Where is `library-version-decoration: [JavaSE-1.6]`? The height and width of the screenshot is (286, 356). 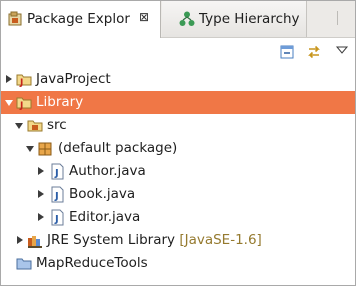 library-version-decoration: [JavaSE-1.6] is located at coordinates (220, 240).